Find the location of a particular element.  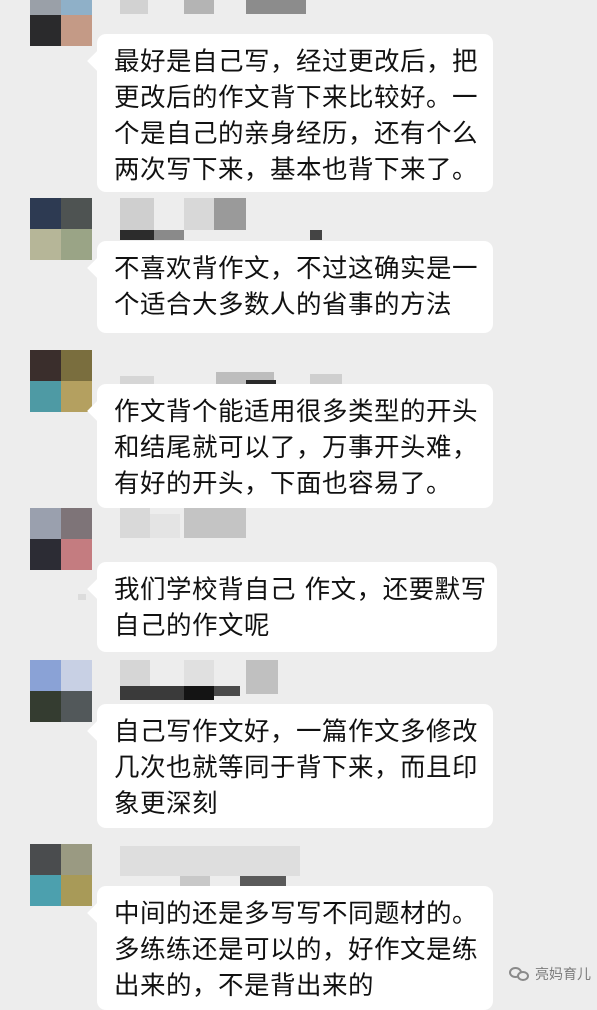

message-line: 更改后的作文背下来比较好。一 is located at coordinates (296, 98).